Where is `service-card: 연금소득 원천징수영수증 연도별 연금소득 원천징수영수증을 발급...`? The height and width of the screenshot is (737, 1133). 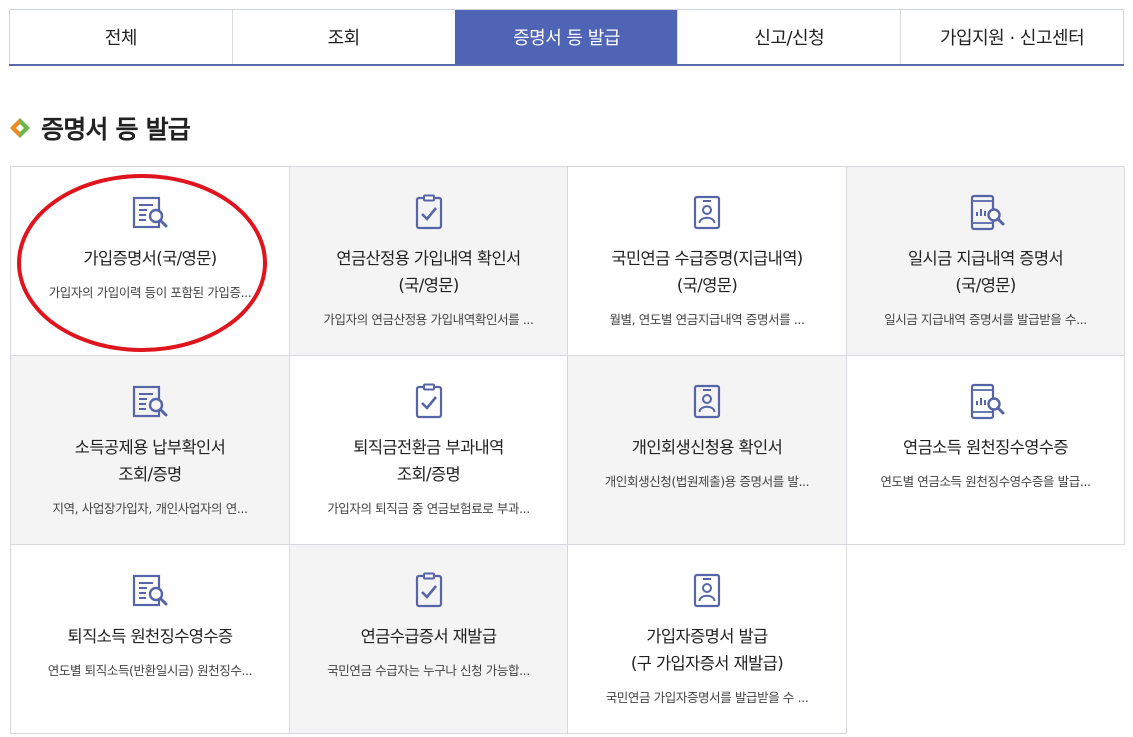 service-card: 연금소득 원천징수영수증 연도별 연금소득 원천징수영수증을 발급... is located at coordinates (986, 450).